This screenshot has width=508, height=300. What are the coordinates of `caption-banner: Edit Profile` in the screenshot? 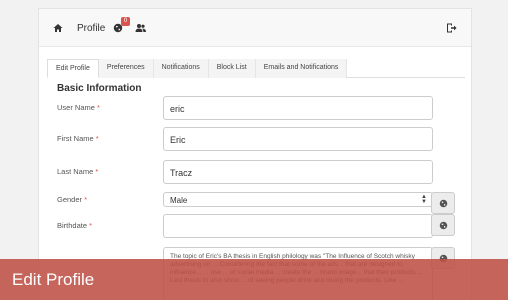 It's located at (254, 279).